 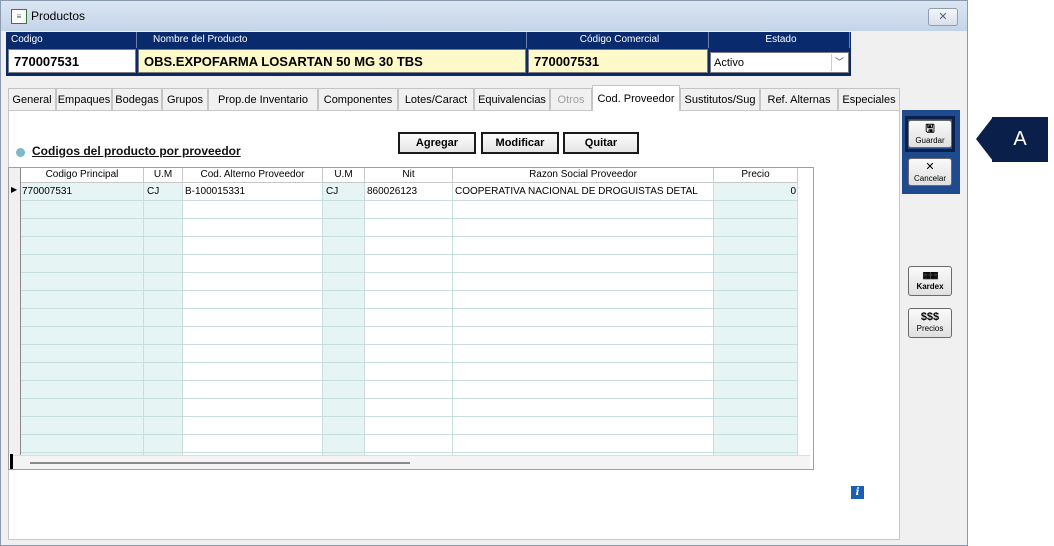 What do you see at coordinates (14, 189) in the screenshot?
I see `current-row-icon: ▶` at bounding box center [14, 189].